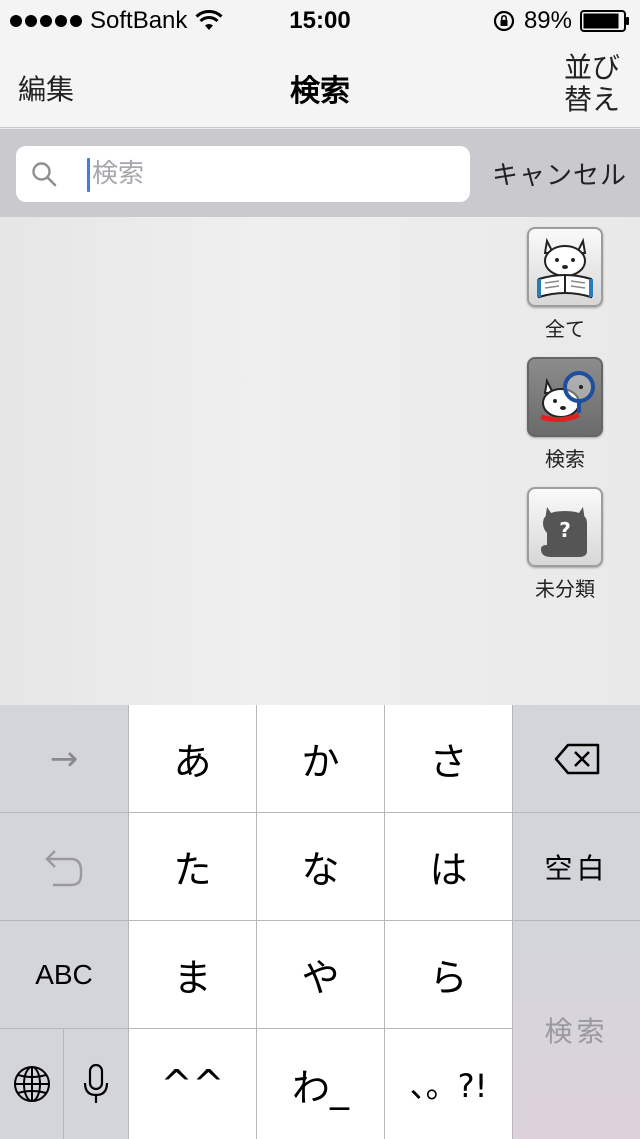  I want to click on arrow-right-icon: →, so click(64, 758).